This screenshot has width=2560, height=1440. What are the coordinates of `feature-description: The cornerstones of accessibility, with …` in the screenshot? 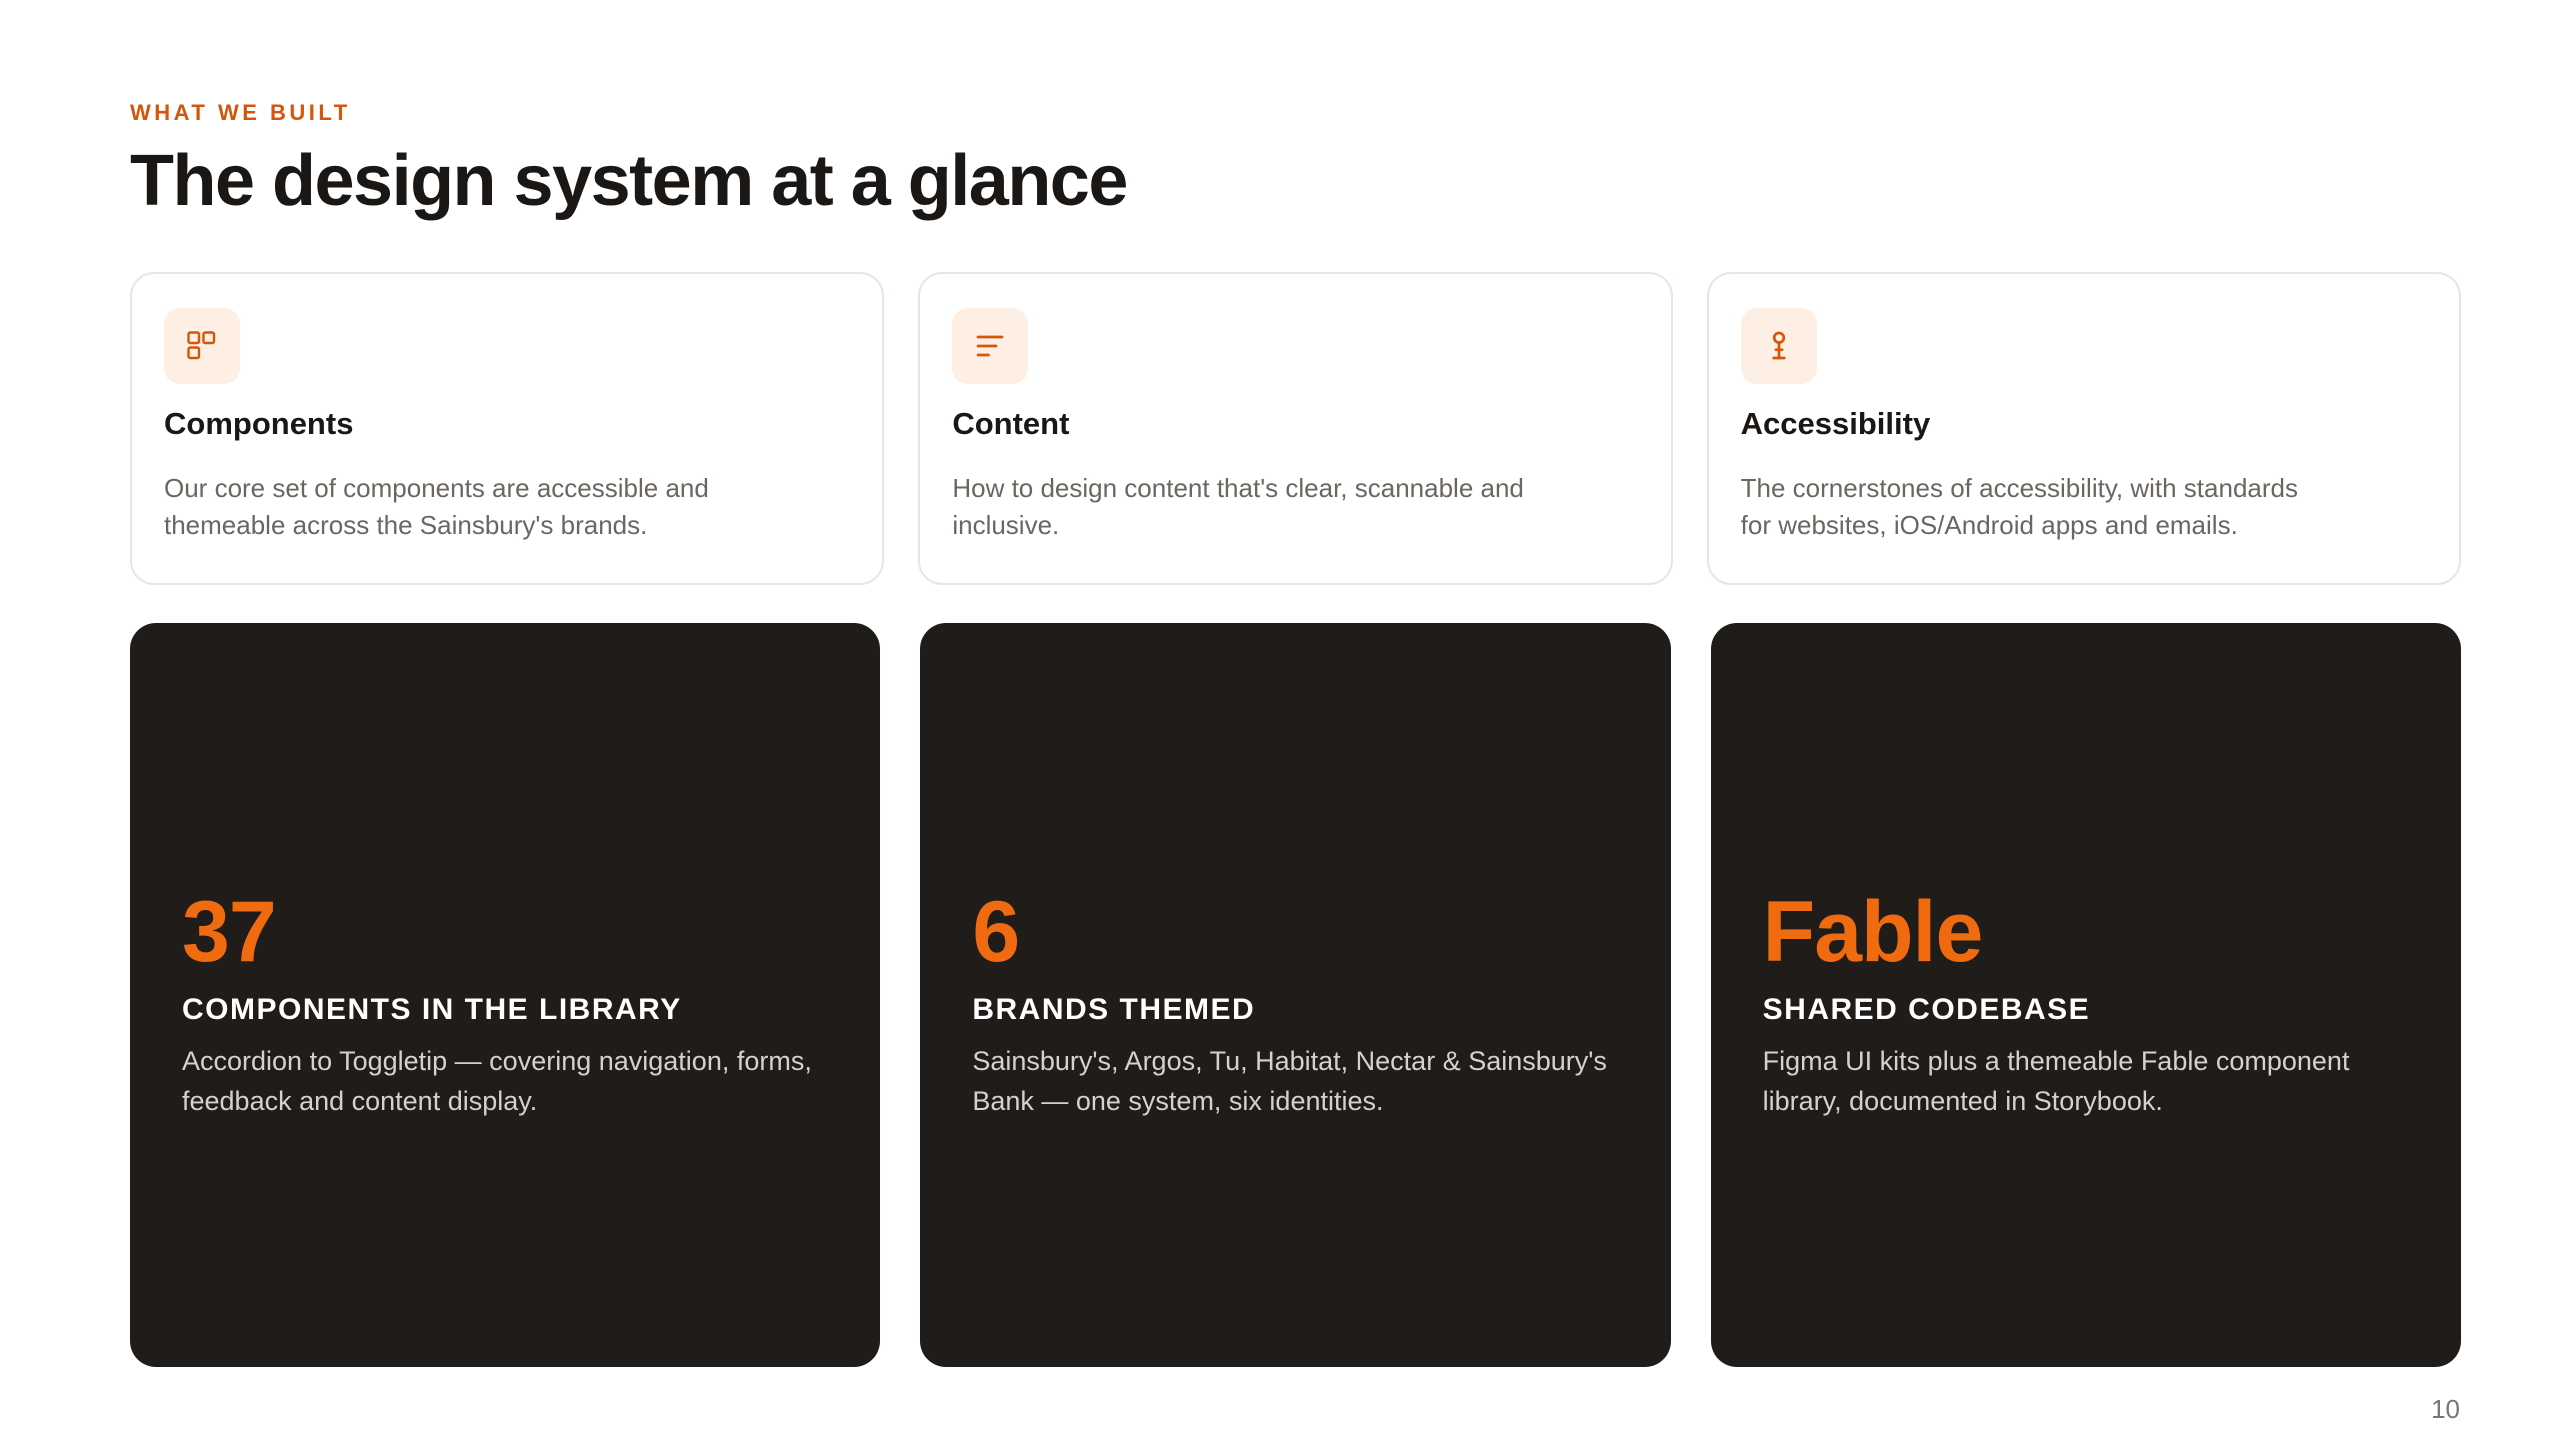 It's located at (2019, 506).